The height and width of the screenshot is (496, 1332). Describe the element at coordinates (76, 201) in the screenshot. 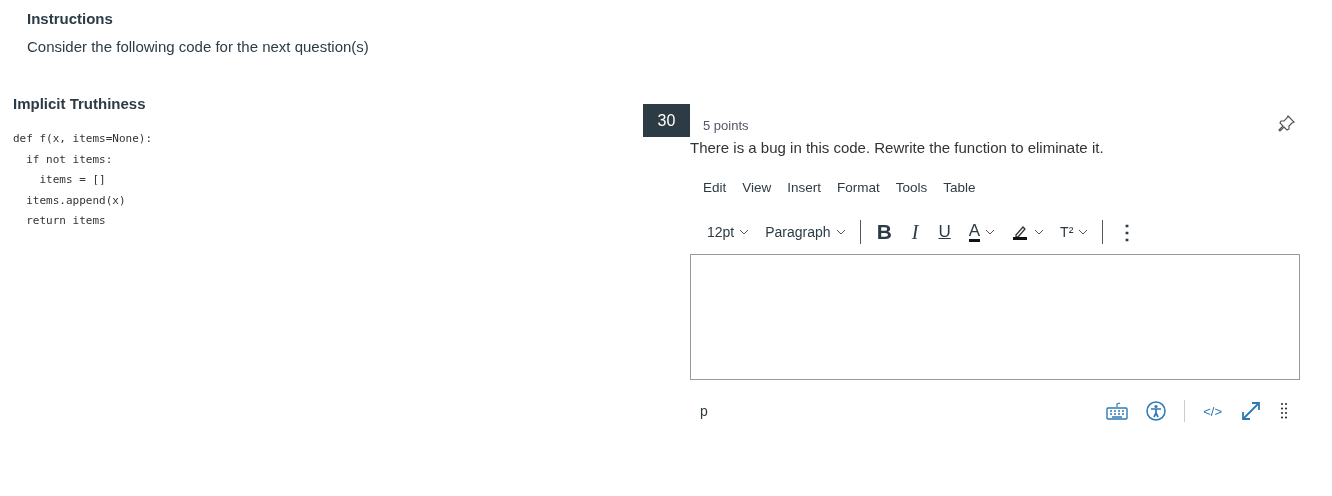

I see `code-line: items.append(x)` at that location.